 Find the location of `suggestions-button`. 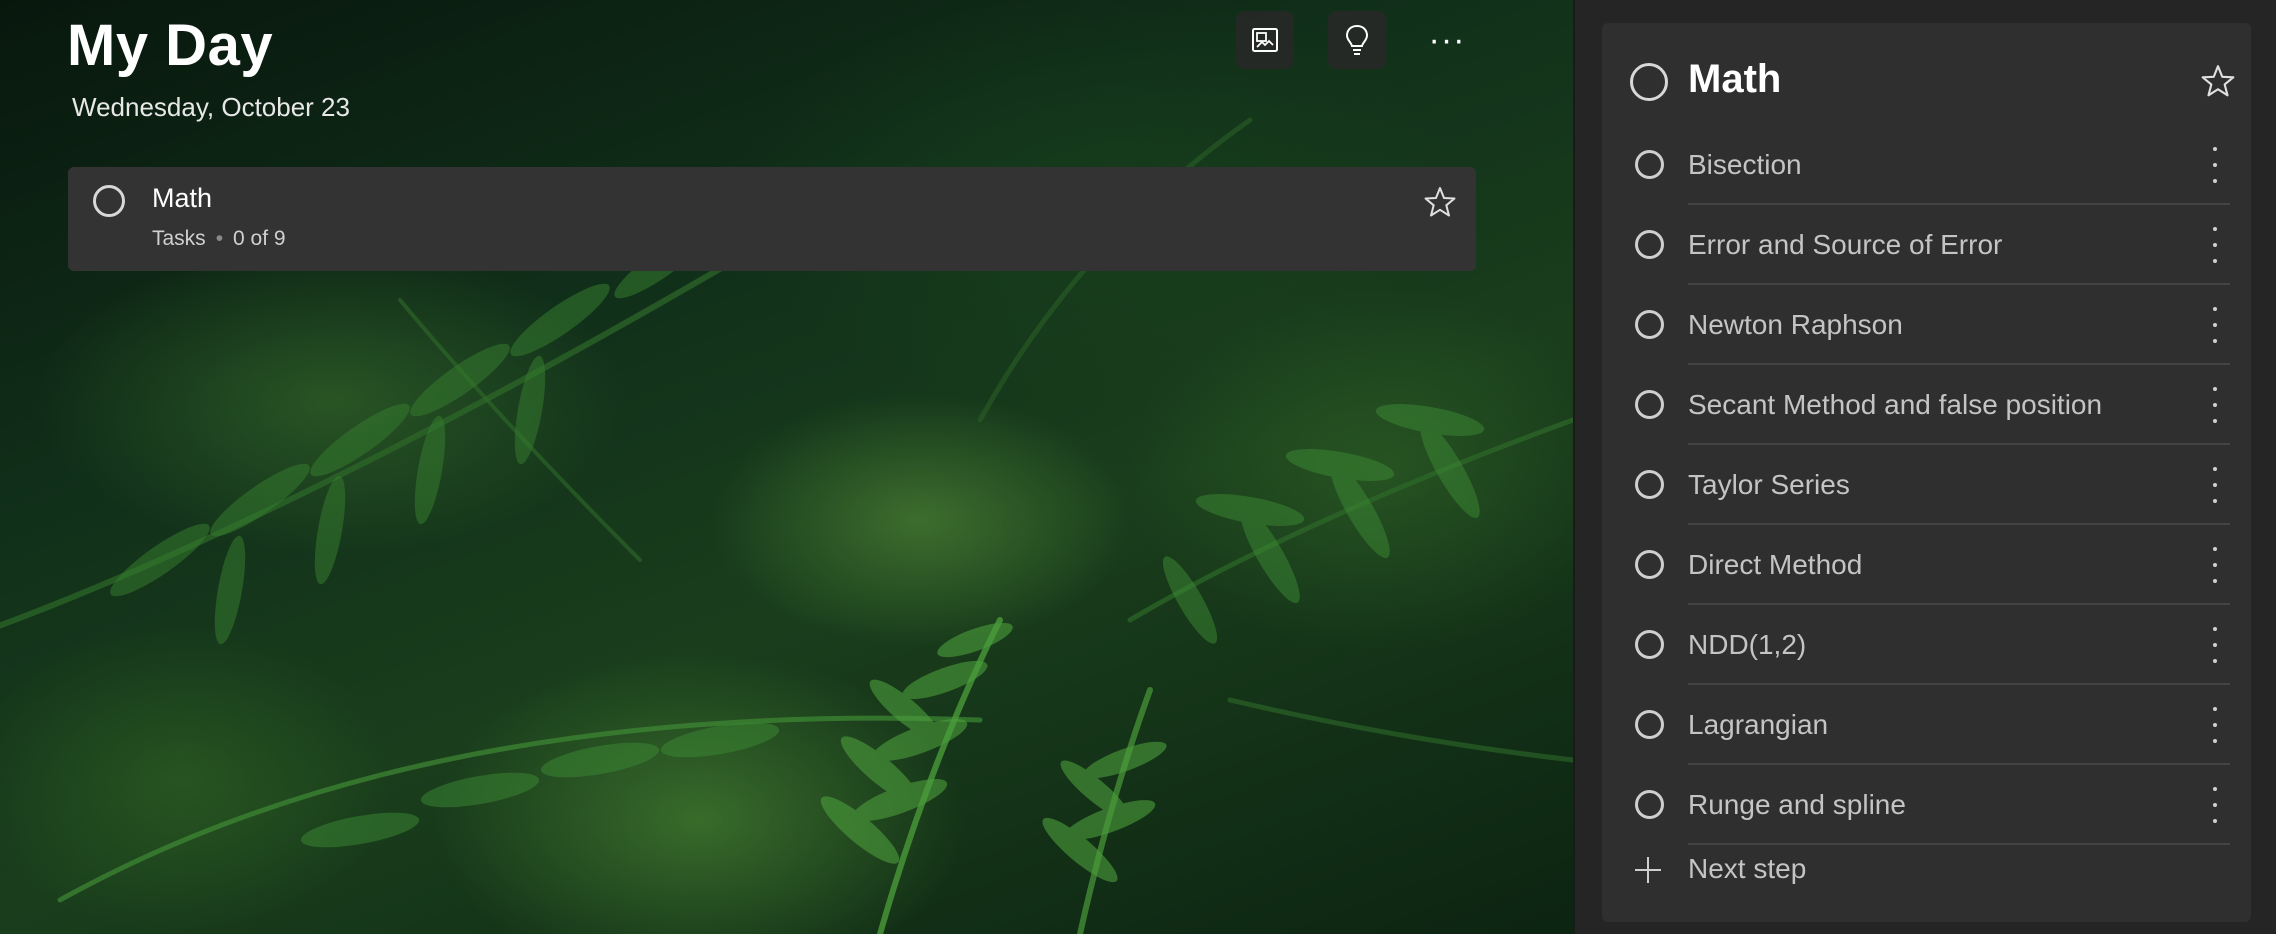

suggestions-button is located at coordinates (1357, 40).